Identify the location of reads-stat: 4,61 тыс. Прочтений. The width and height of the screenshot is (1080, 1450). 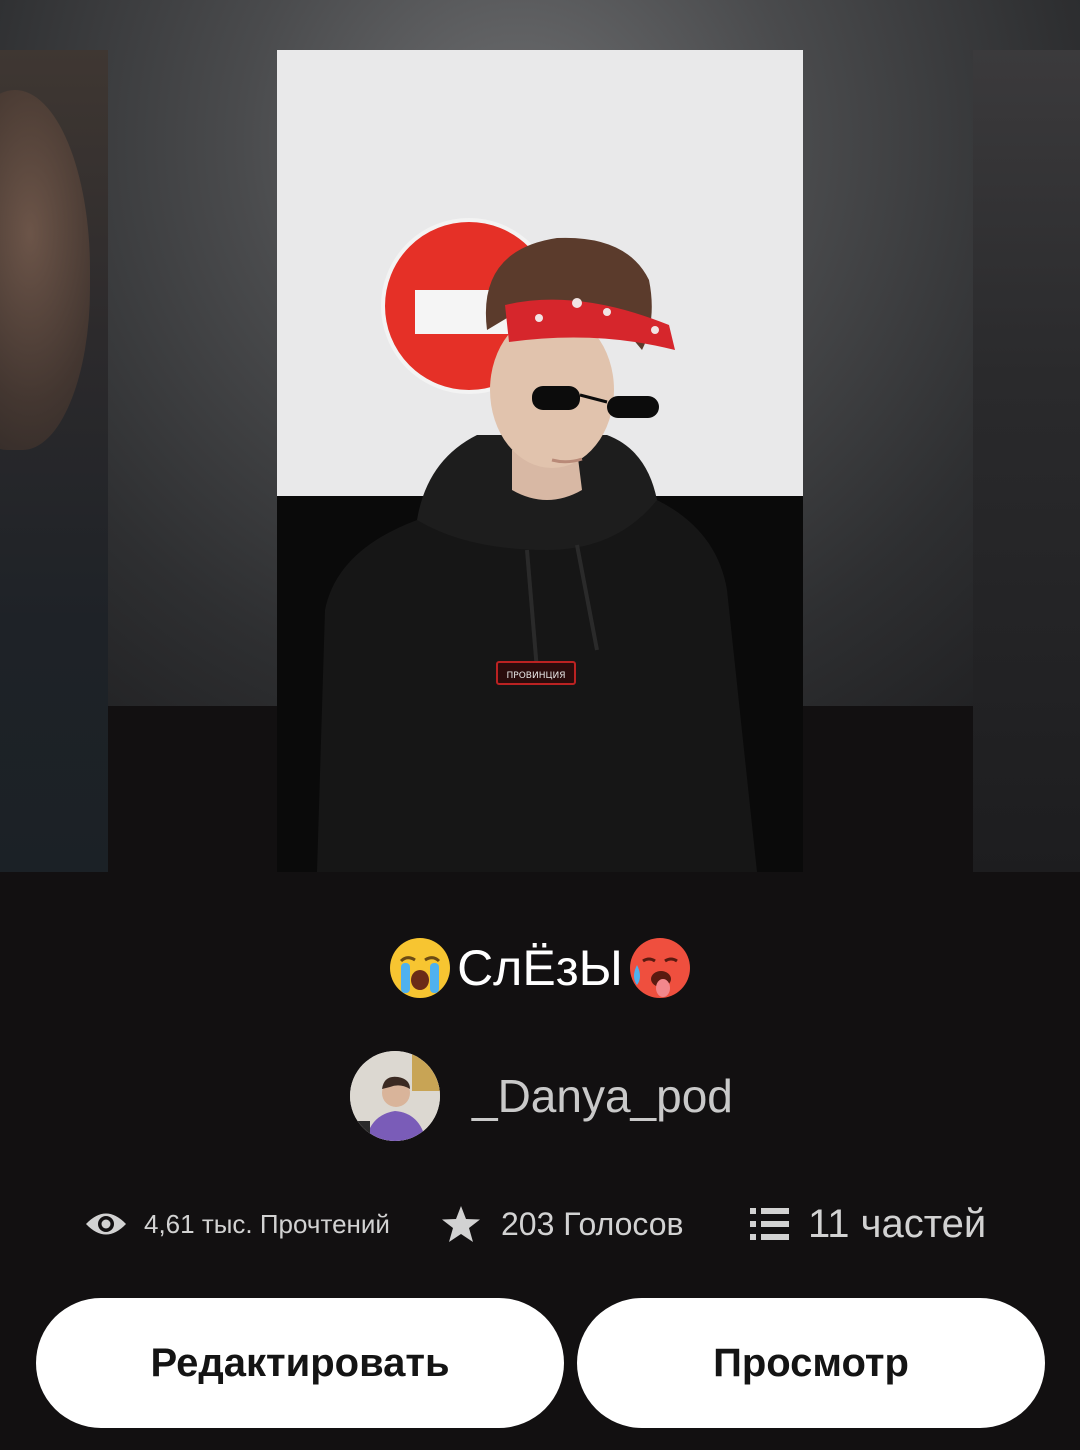
(237, 1224).